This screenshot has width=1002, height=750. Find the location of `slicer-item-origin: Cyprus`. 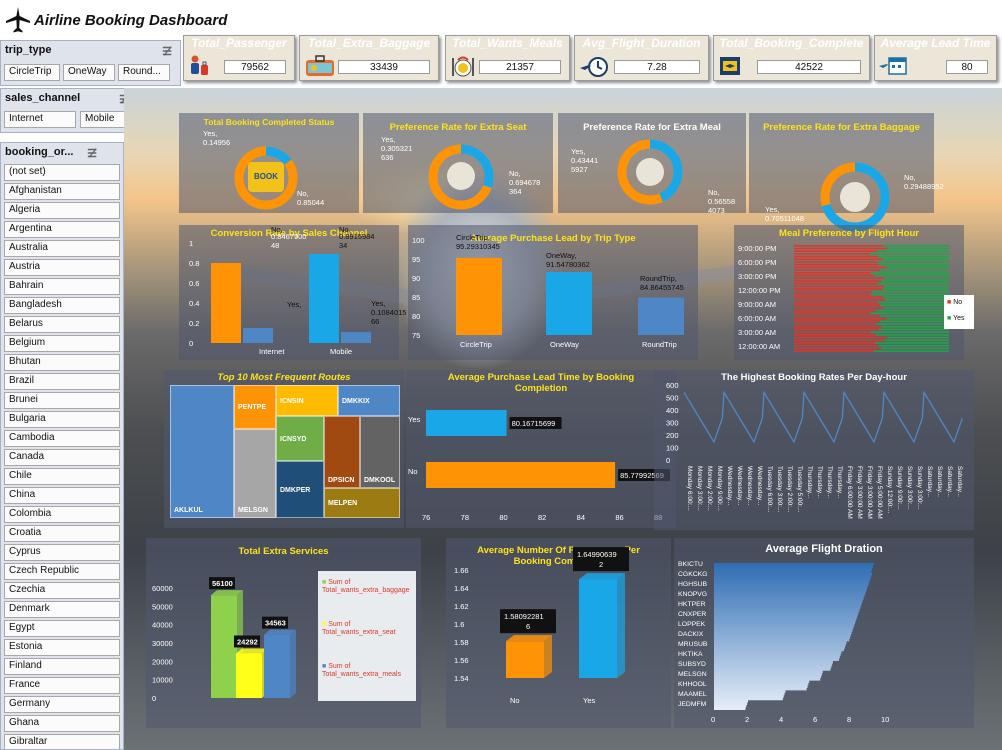

slicer-item-origin: Cyprus is located at coordinates (62, 552).